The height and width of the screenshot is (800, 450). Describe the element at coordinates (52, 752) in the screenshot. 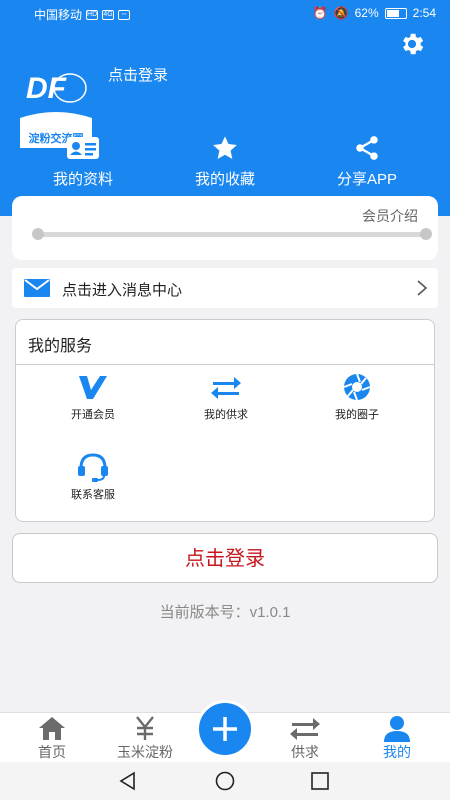

I see `tab-label: 首页` at that location.